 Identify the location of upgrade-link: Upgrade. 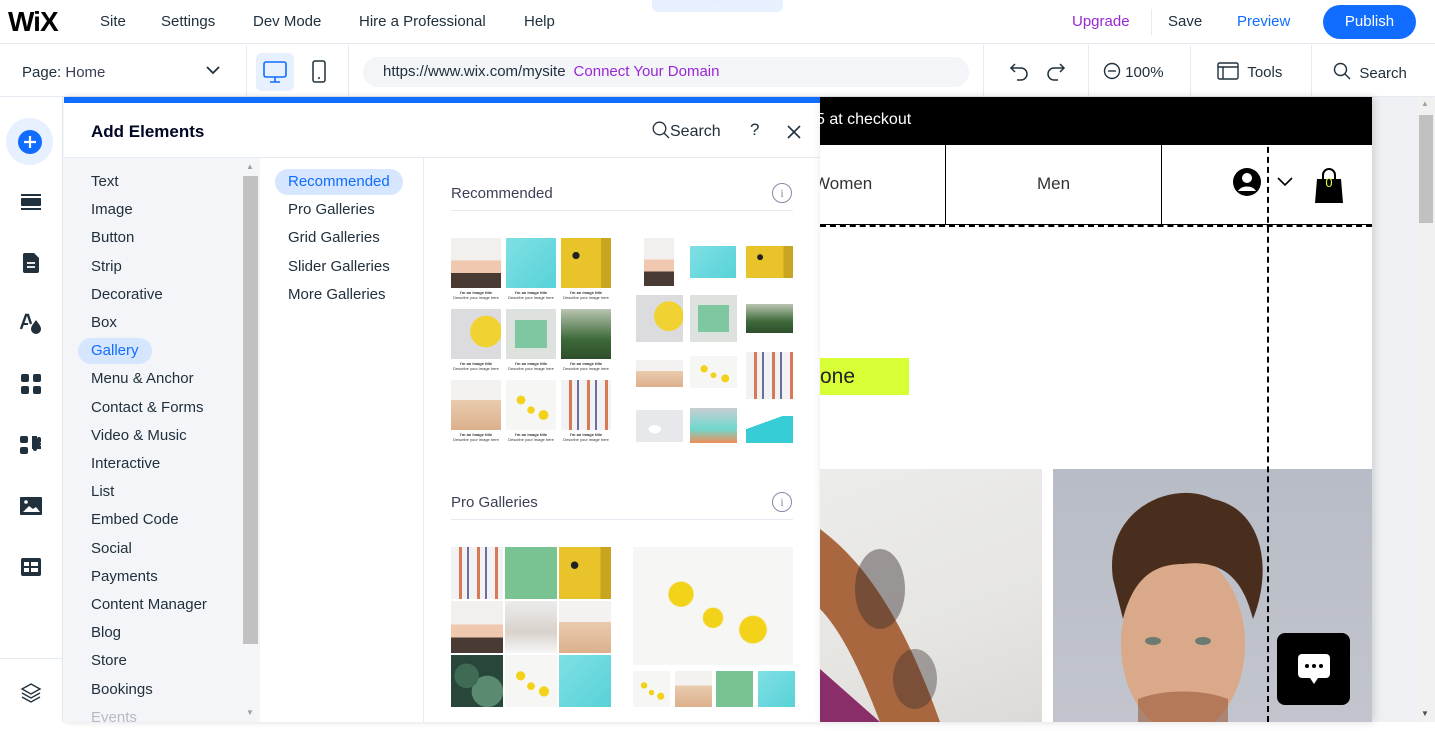
(1101, 21).